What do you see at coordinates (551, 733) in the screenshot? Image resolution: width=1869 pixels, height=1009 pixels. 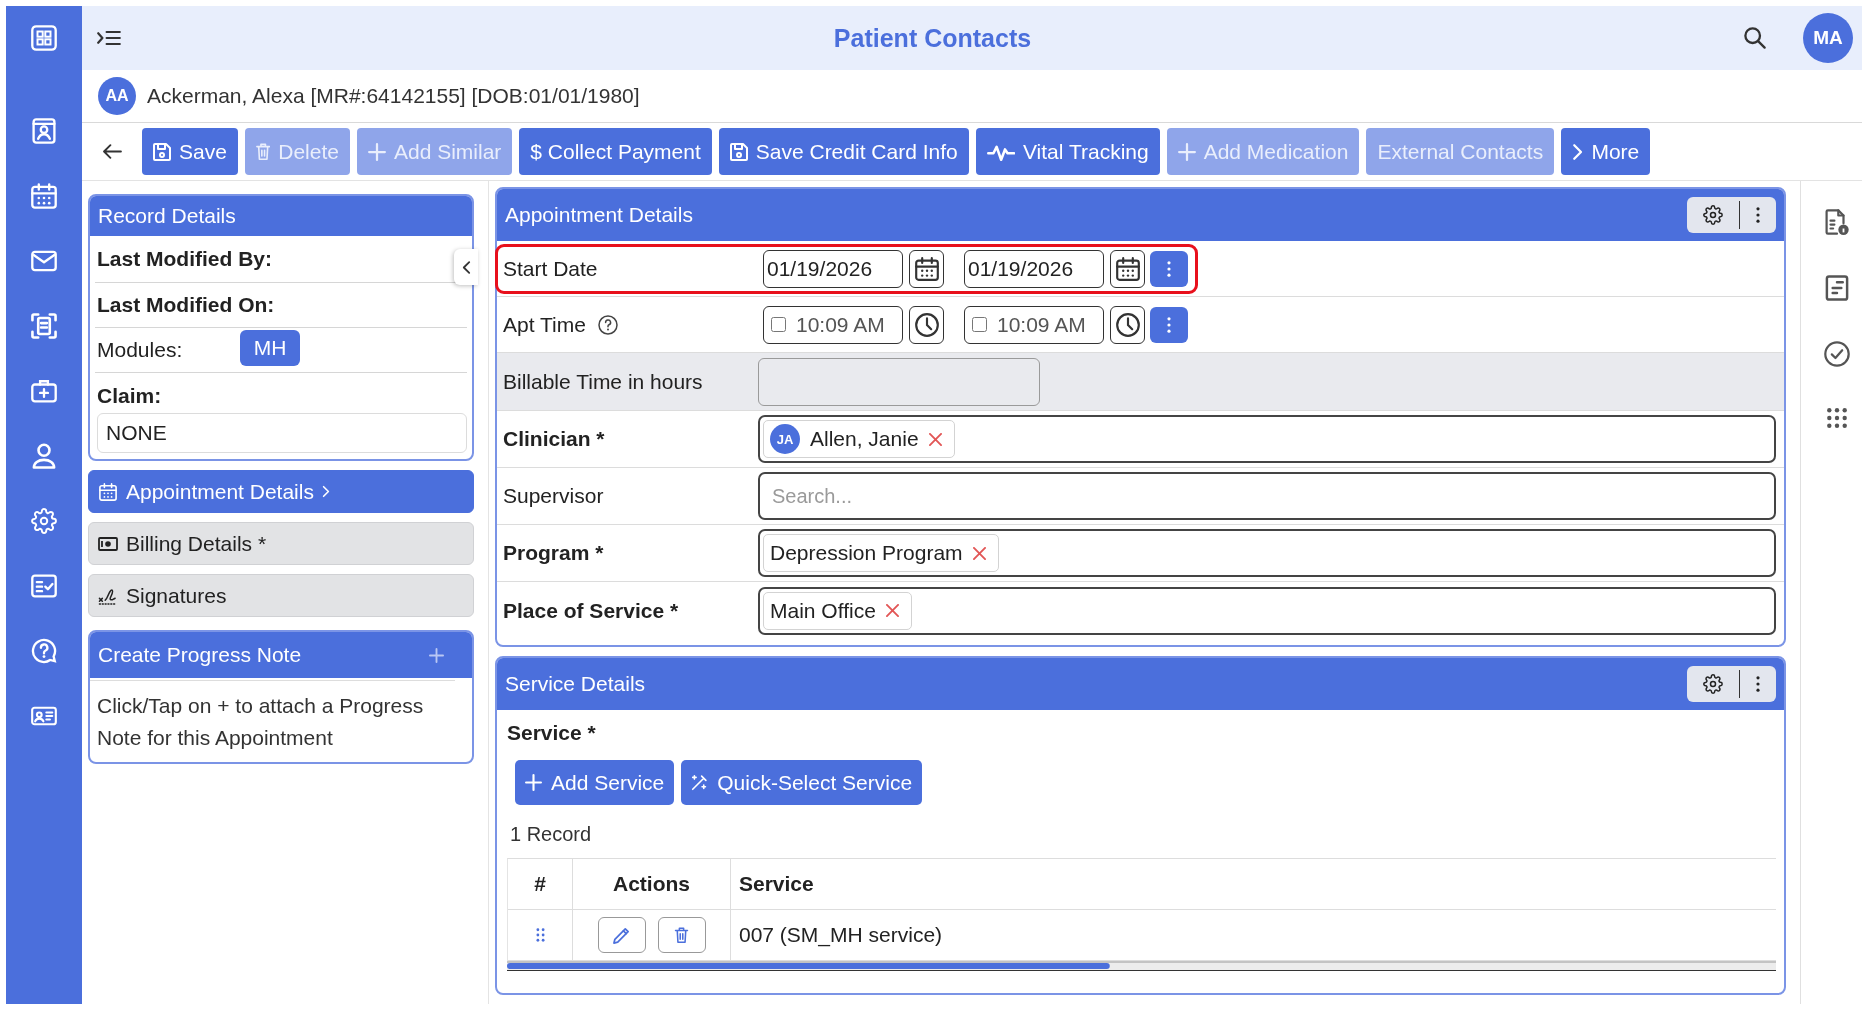 I see `field-label: Service *` at bounding box center [551, 733].